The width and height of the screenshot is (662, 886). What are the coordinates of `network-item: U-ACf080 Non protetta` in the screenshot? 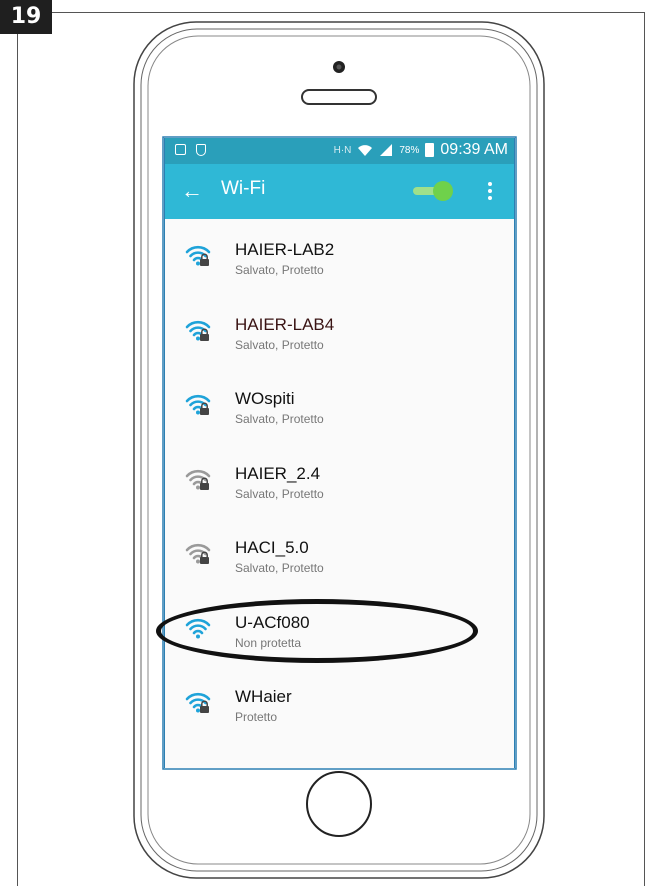 It's located at (339, 629).